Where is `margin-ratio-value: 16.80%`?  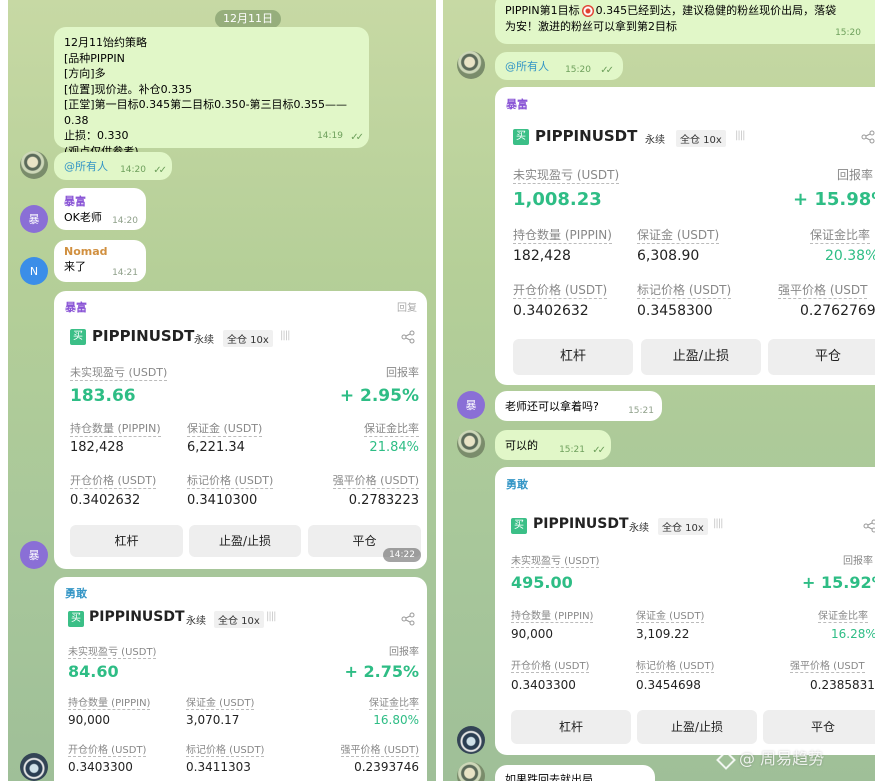
margin-ratio-value: 16.80% is located at coordinates (396, 720).